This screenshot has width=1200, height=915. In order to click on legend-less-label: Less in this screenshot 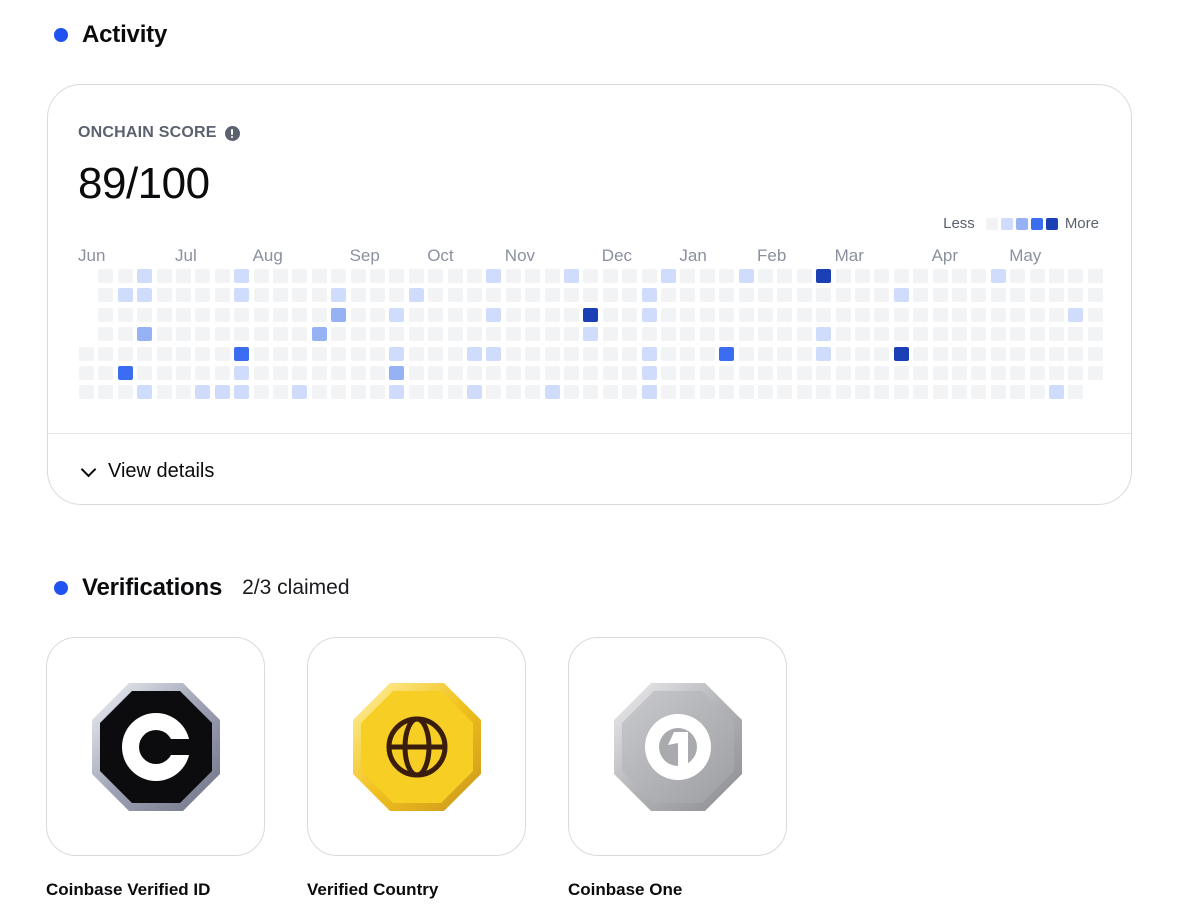, I will do `click(959, 223)`.